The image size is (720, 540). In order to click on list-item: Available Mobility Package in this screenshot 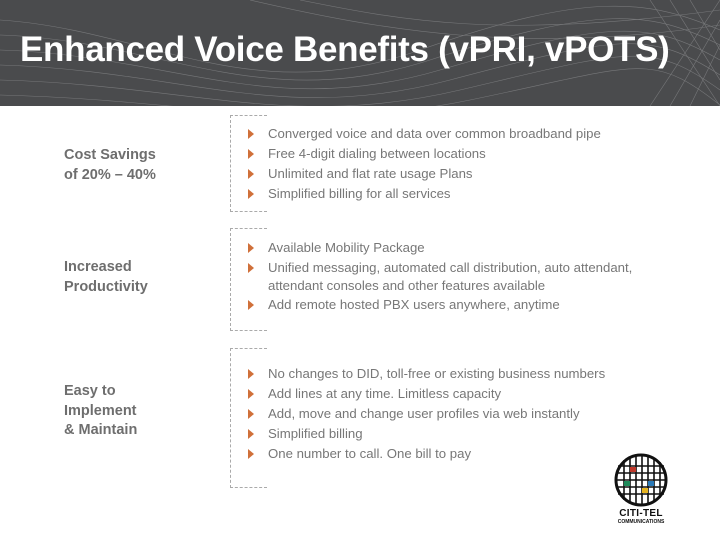, I will do `click(458, 248)`.